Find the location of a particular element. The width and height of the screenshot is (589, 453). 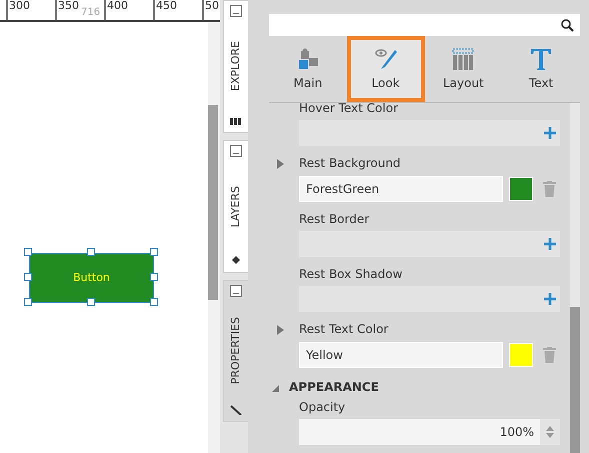

ruler-label: 350 is located at coordinates (68, 6).